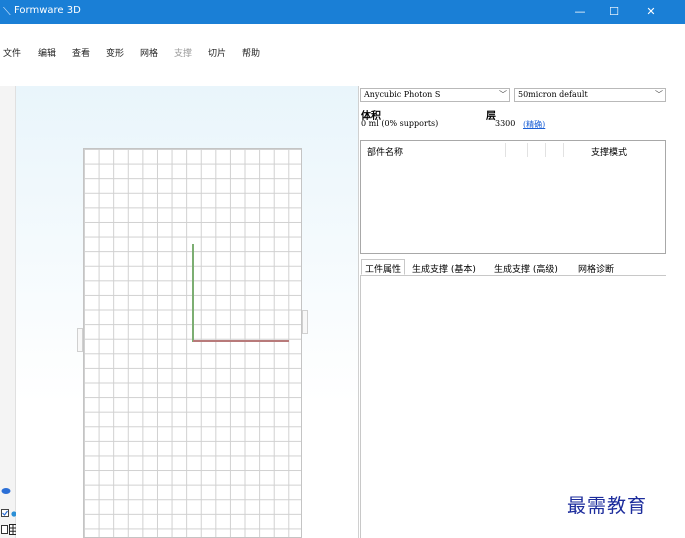 This screenshot has height=538, width=685. What do you see at coordinates (47, 52) in the screenshot?
I see `menu-edit: 编辑` at bounding box center [47, 52].